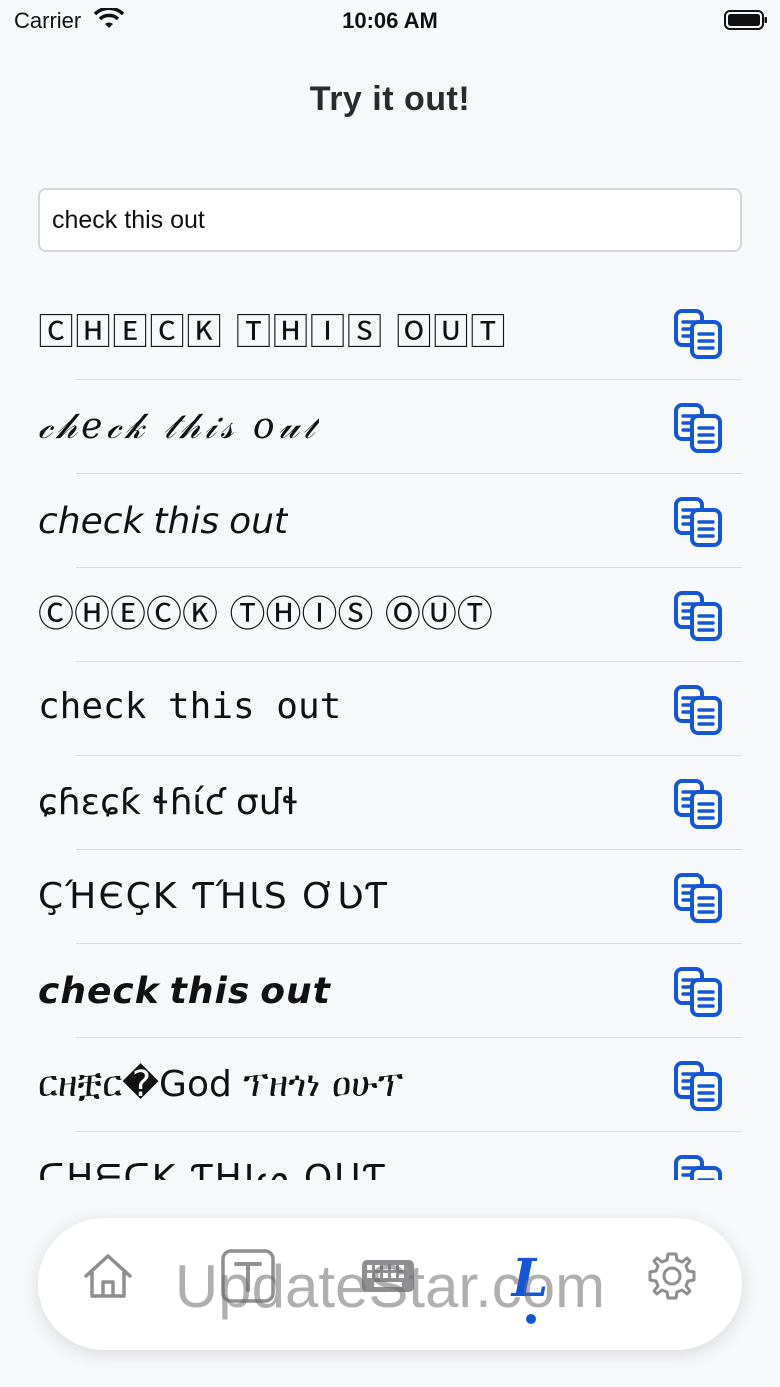 Image resolution: width=780 pixels, height=1387 pixels. I want to click on fancy-l-icon: L, so click(529, 1278).